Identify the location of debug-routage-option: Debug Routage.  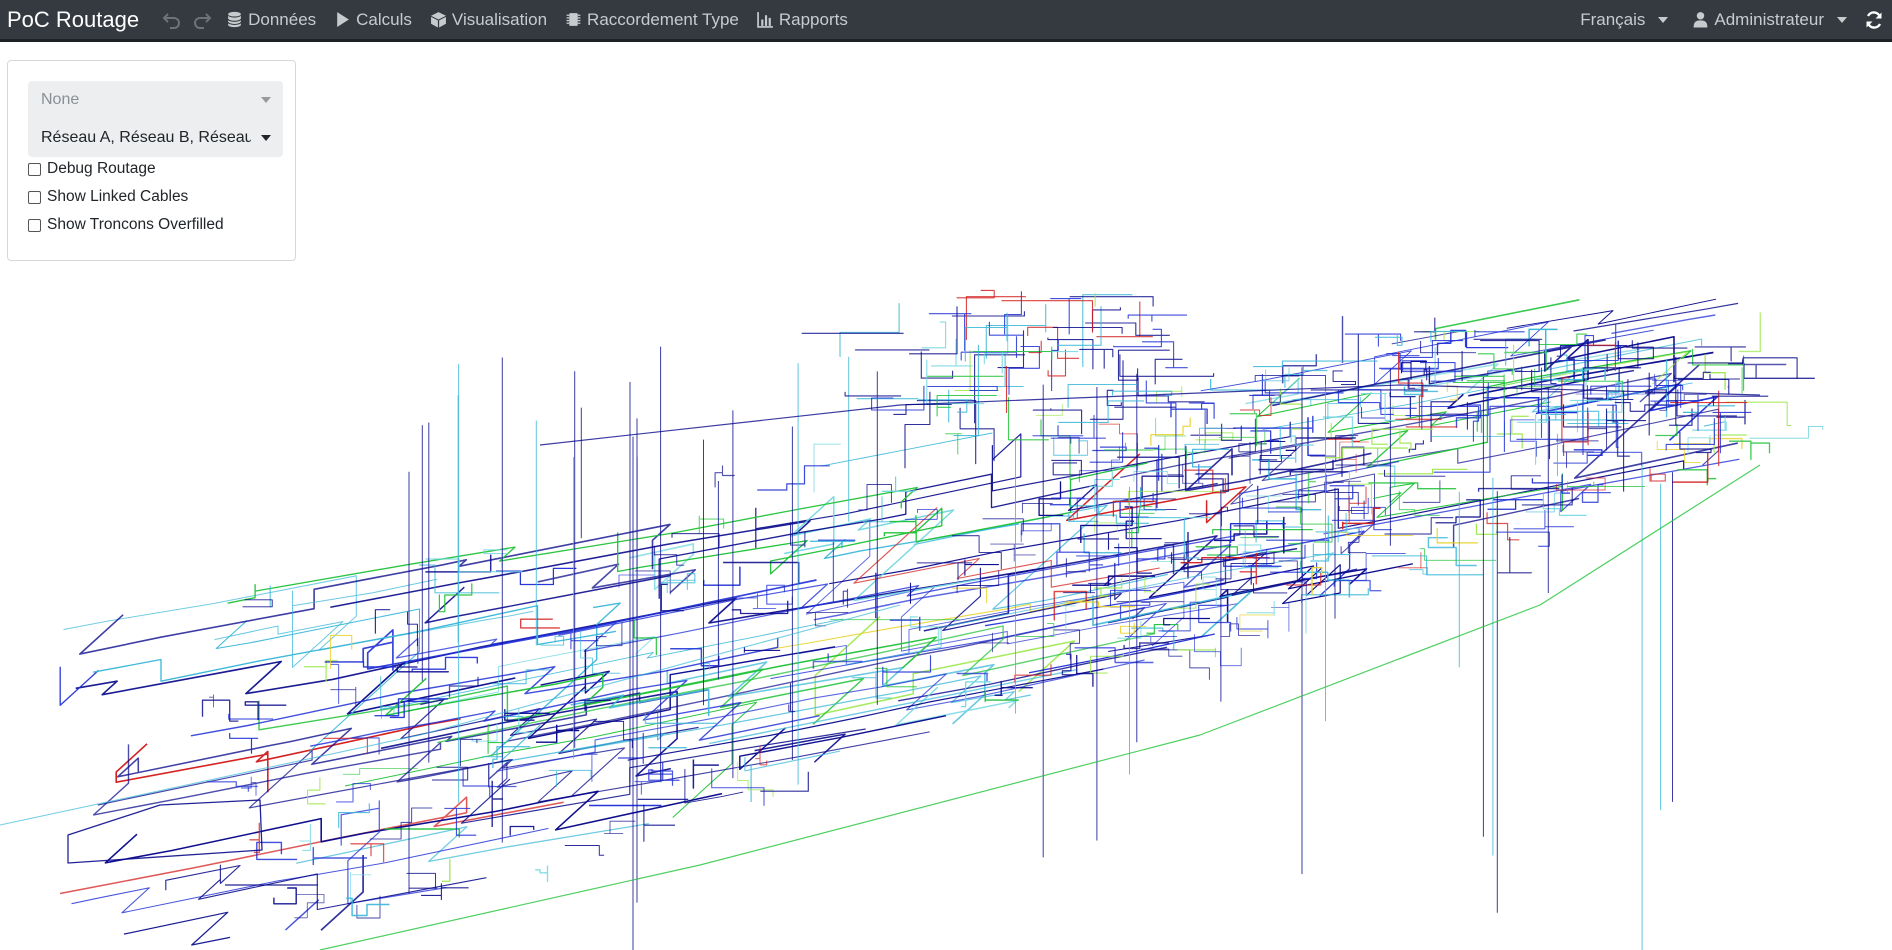
(92, 169).